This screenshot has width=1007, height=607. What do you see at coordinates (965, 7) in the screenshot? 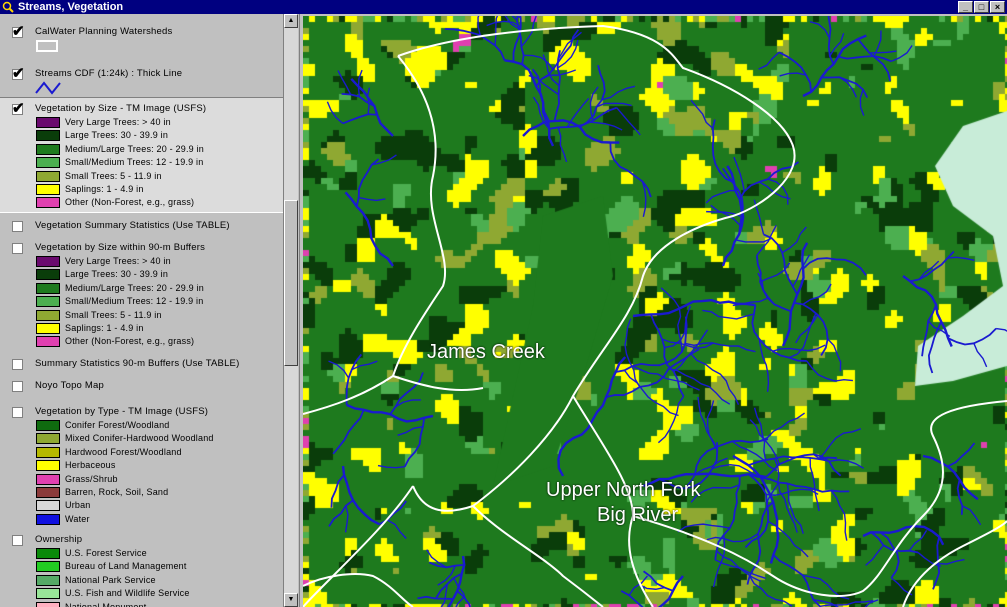
I see `minimize-button: _` at bounding box center [965, 7].